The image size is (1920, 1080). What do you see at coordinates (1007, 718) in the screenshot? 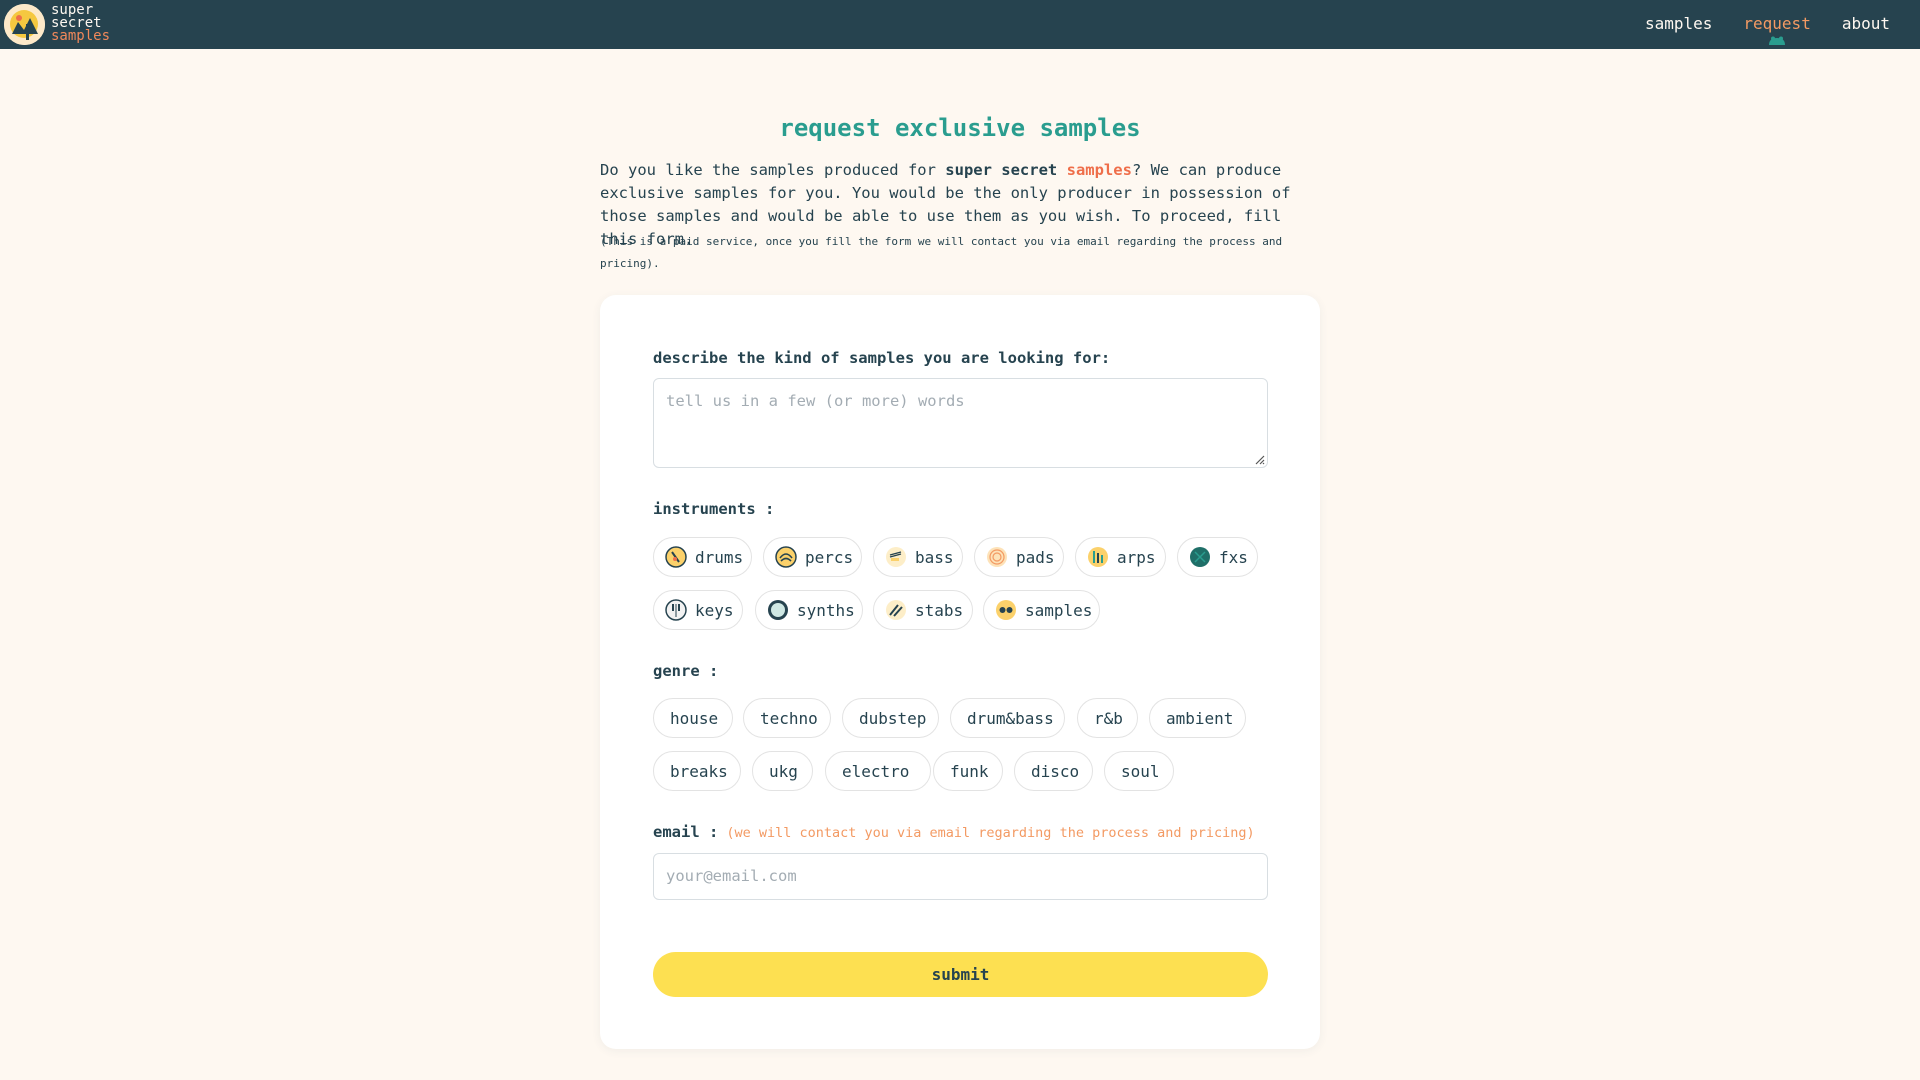
I see `genre-chip-drum-and-bass: drum&bass` at bounding box center [1007, 718].